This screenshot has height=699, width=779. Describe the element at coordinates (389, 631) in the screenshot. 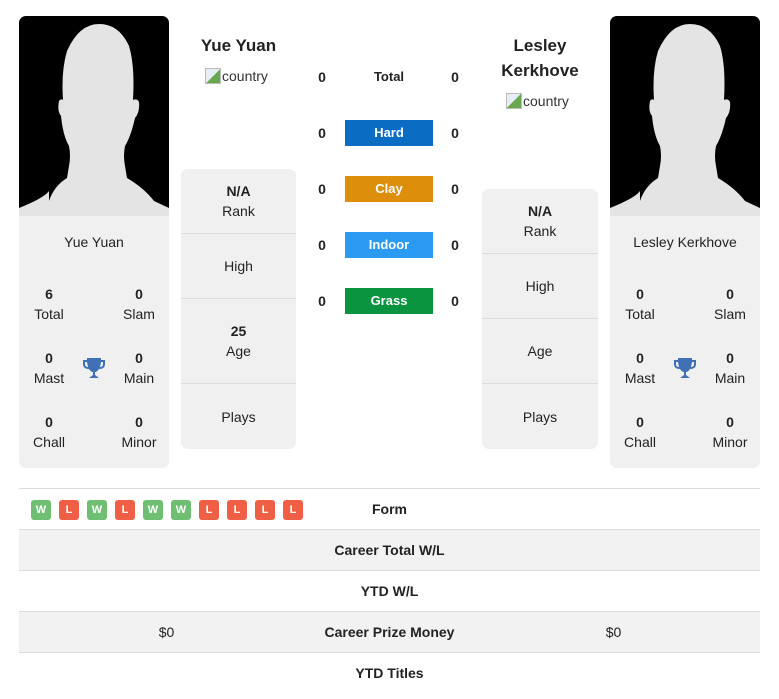

I see `stat-row-career-prize-money: $0 Career Prize Money $0` at that location.